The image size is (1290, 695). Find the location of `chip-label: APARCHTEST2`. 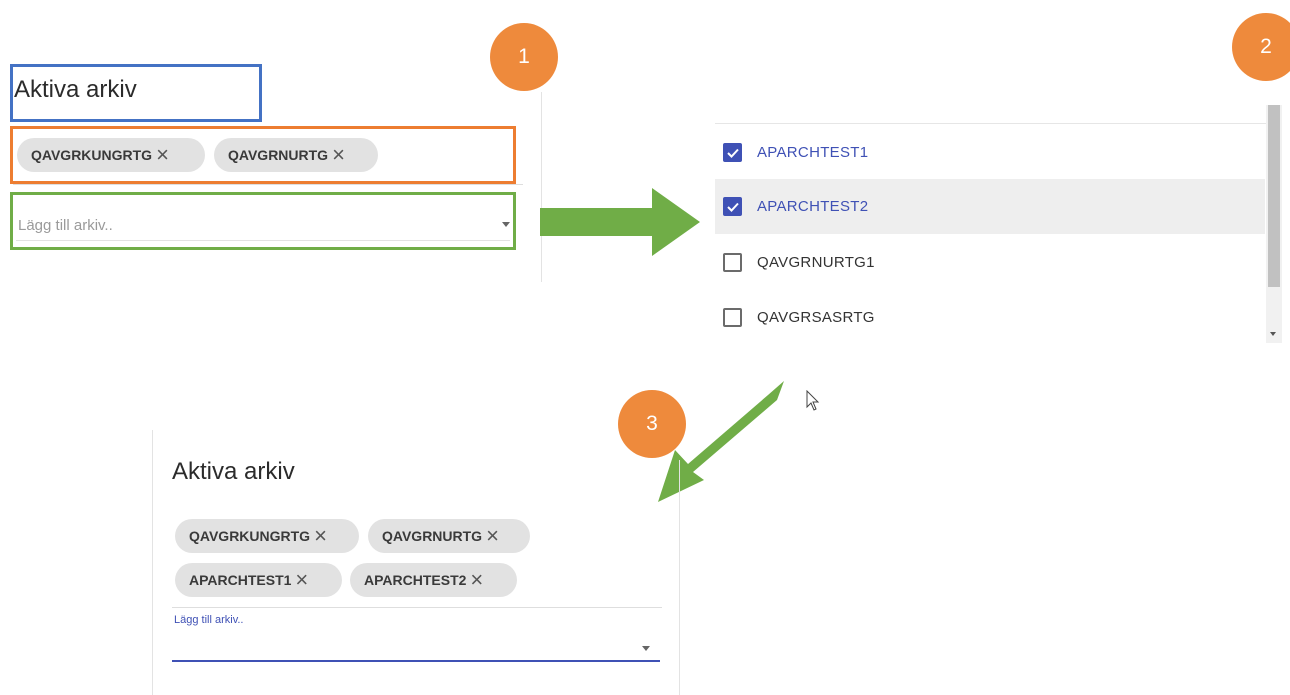

chip-label: APARCHTEST2 is located at coordinates (415, 580).